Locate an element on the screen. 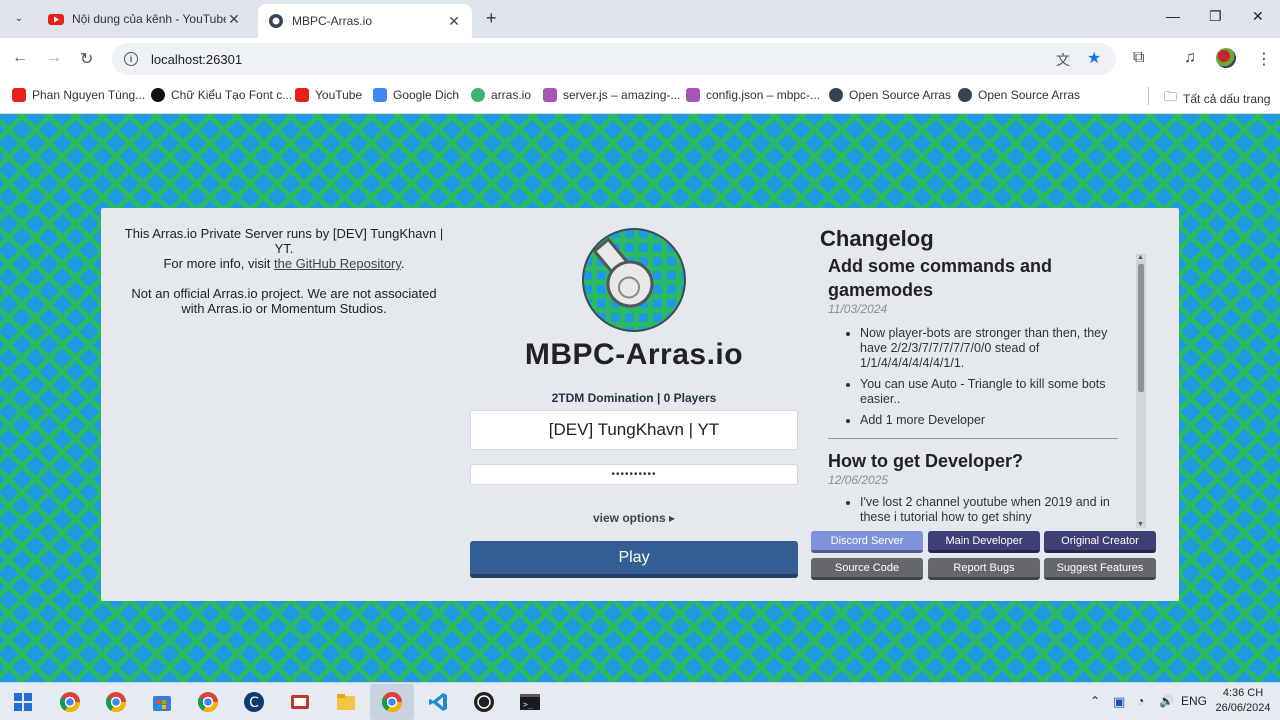 The image size is (1280, 720). all-bookmarks-folder: 🗀 Tất cả dấu trang is located at coordinates (1217, 99).